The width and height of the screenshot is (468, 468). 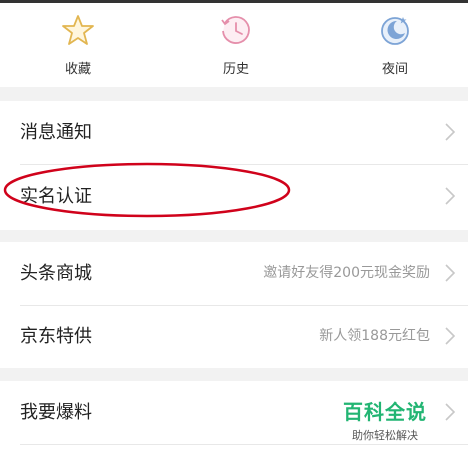 What do you see at coordinates (56, 132) in the screenshot?
I see `notifications-label: 消息通知` at bounding box center [56, 132].